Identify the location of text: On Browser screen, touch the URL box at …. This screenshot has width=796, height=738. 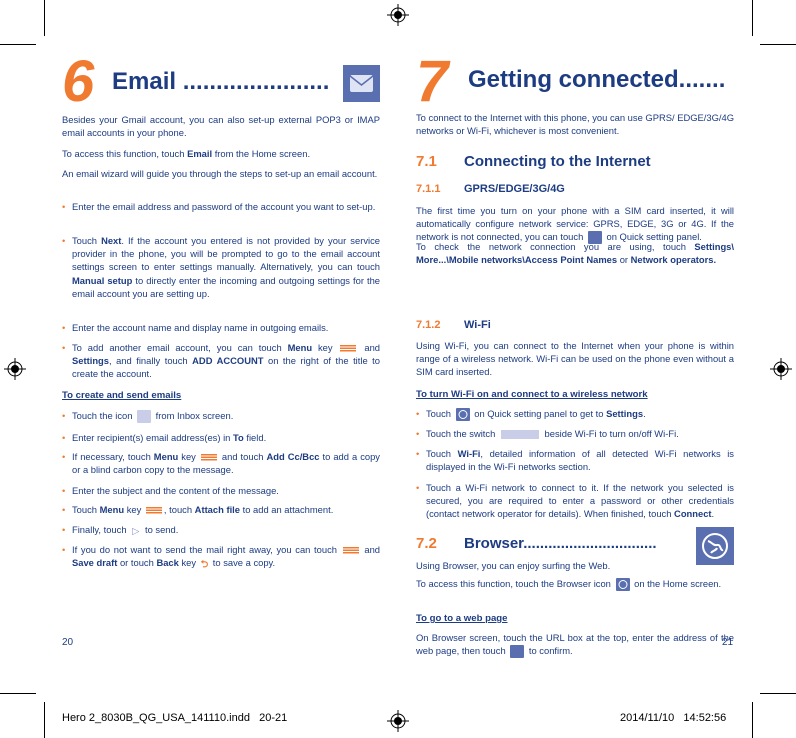
(575, 644).